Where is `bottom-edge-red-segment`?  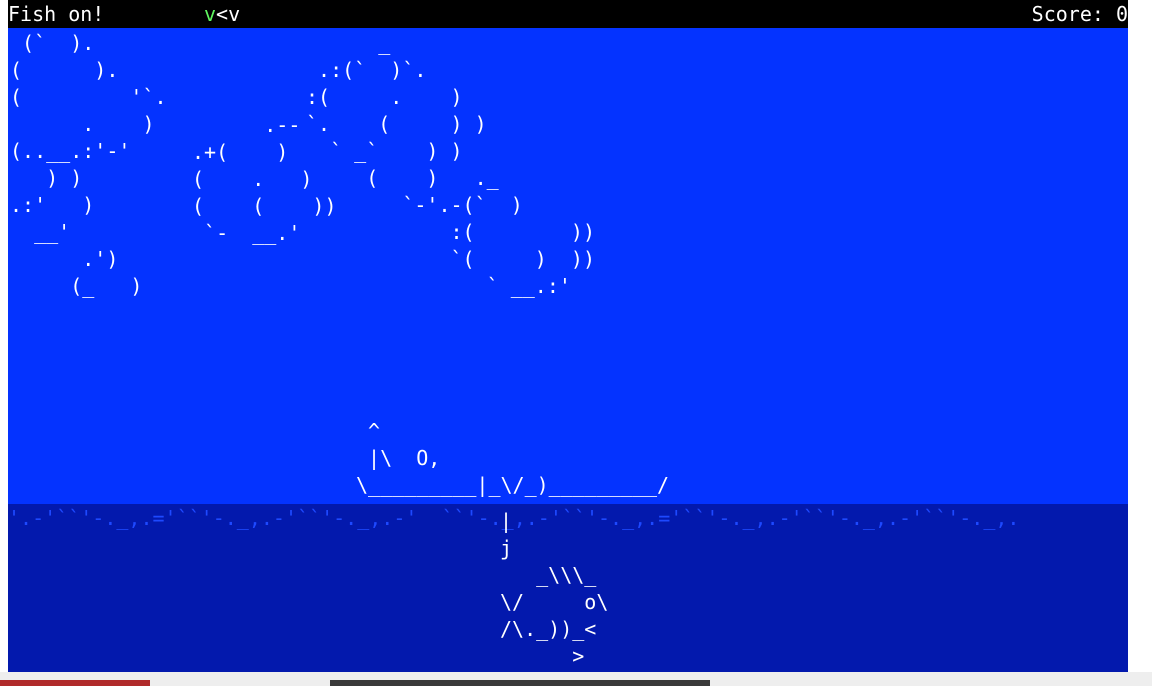
bottom-edge-red-segment is located at coordinates (75, 683).